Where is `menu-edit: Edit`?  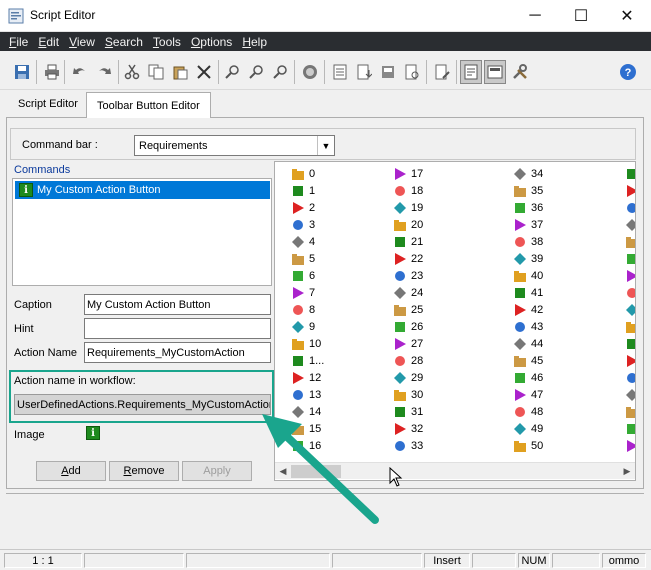
menu-edit: Edit is located at coordinates (48, 42).